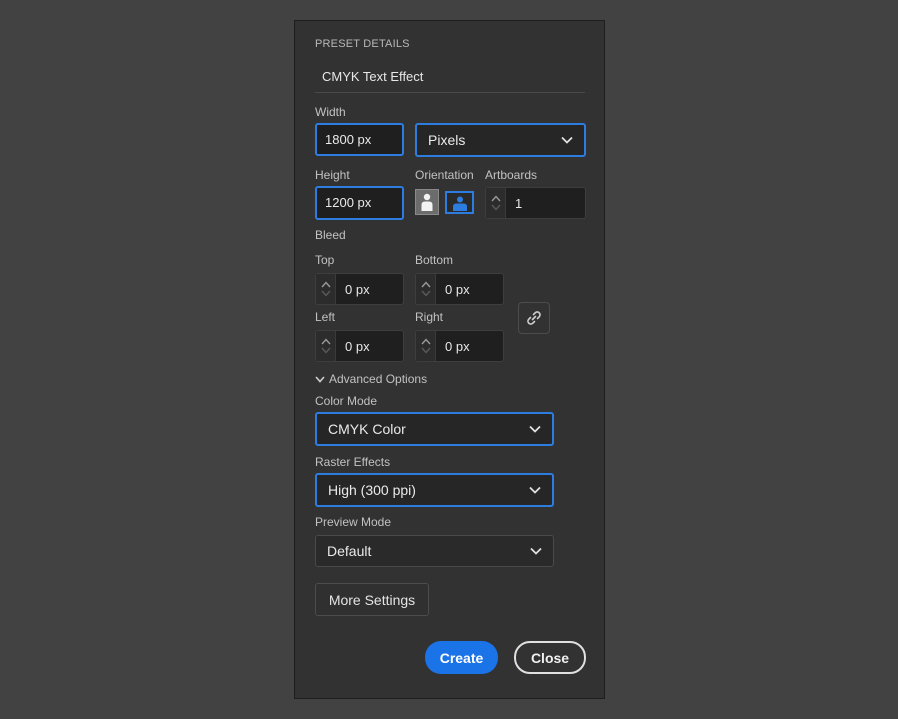 Image resolution: width=898 pixels, height=719 pixels. I want to click on raster-effects-select: High (300 ppi), so click(434, 490).